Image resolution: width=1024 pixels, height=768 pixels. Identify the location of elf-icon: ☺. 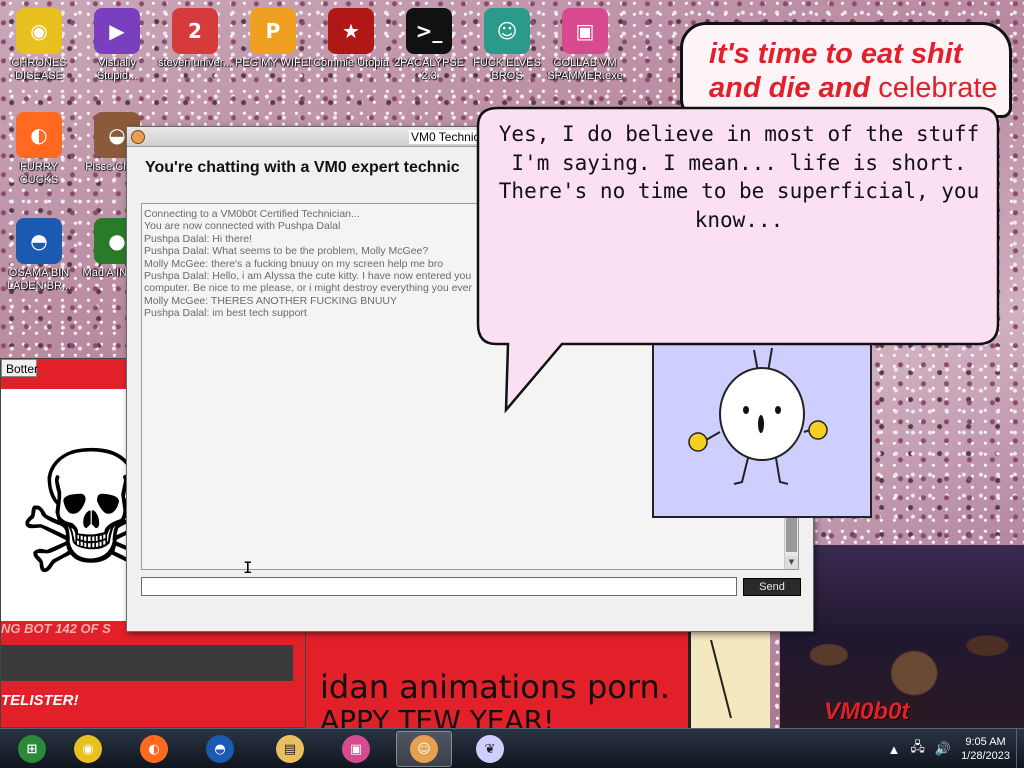
(507, 31).